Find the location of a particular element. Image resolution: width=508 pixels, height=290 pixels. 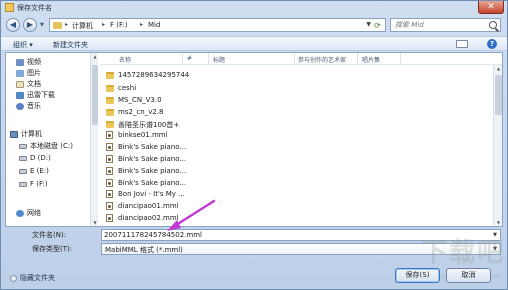

file-list-scrollbar: ▲ ▼ is located at coordinates (497, 145).